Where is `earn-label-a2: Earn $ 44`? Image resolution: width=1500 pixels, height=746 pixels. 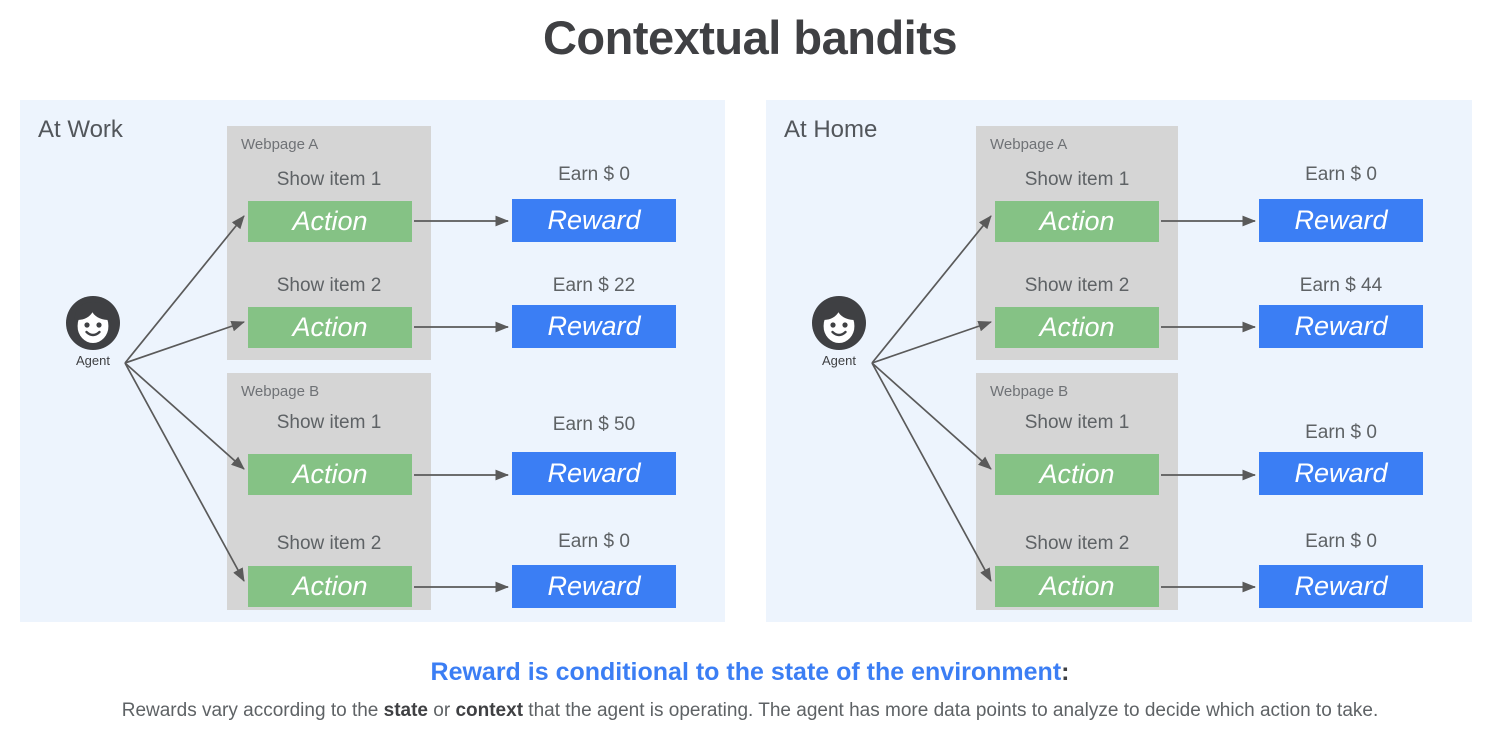
earn-label-a2: Earn $ 44 is located at coordinates (1341, 285).